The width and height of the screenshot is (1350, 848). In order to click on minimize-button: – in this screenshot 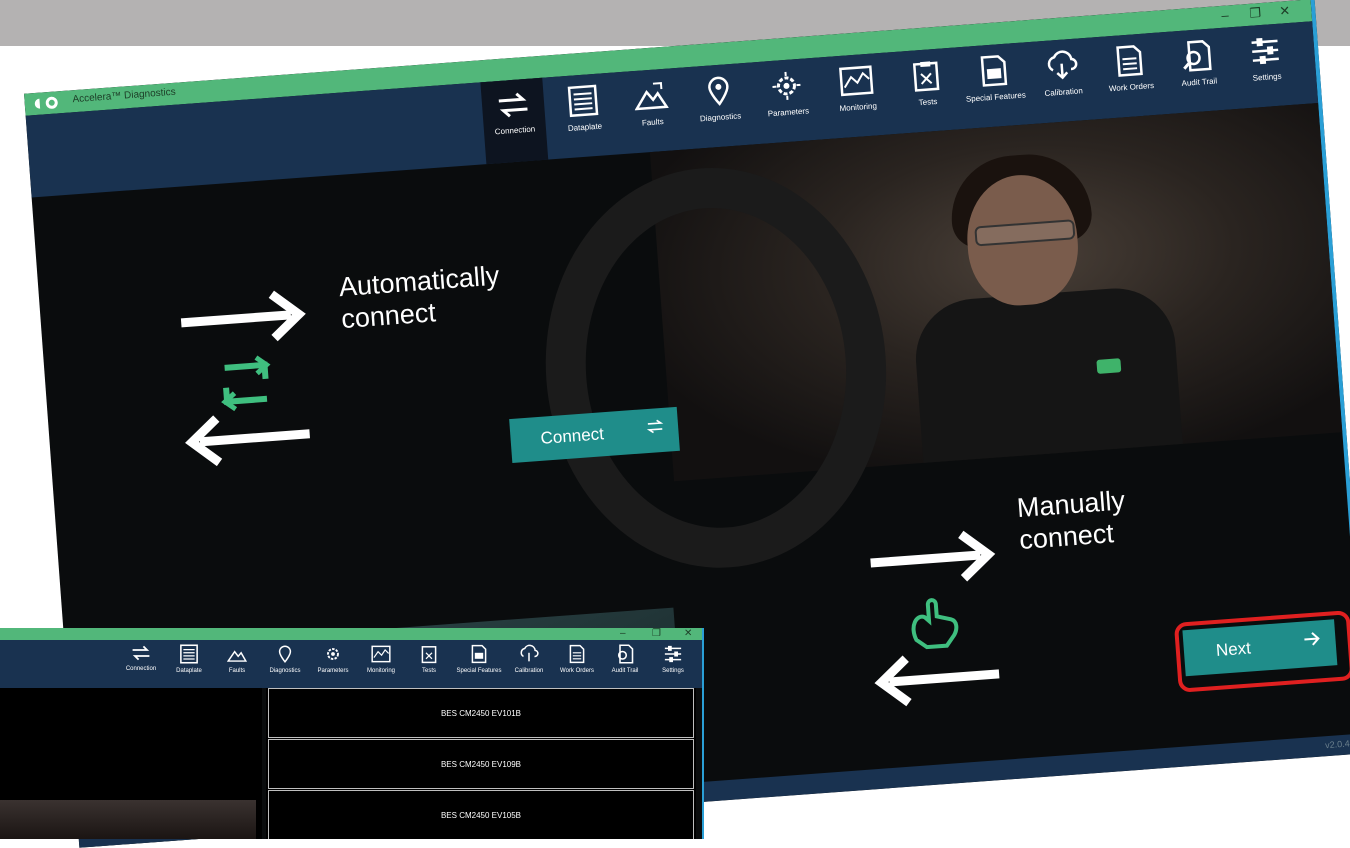, I will do `click(1225, 14)`.